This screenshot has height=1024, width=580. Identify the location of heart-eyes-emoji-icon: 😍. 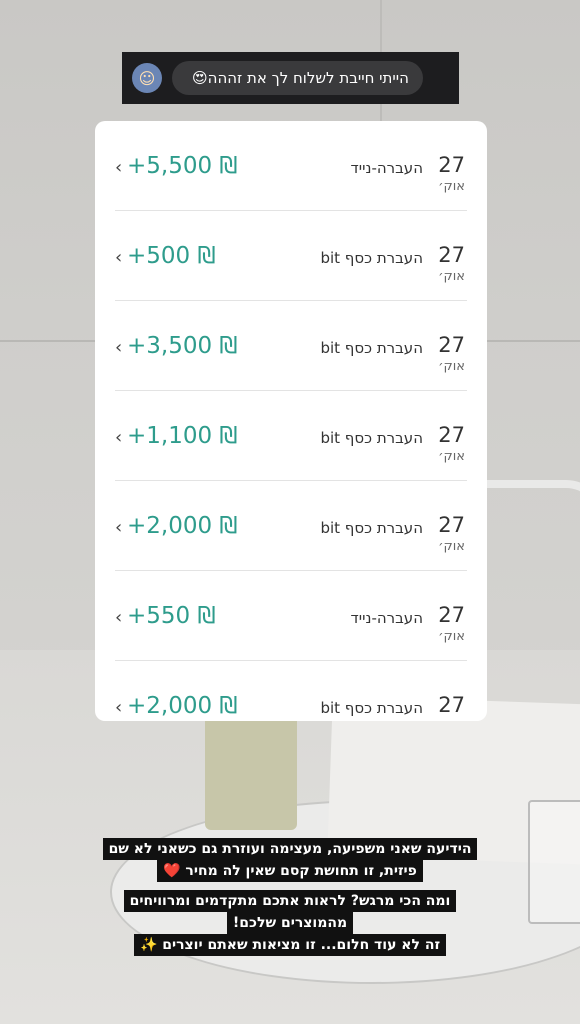
(200, 78).